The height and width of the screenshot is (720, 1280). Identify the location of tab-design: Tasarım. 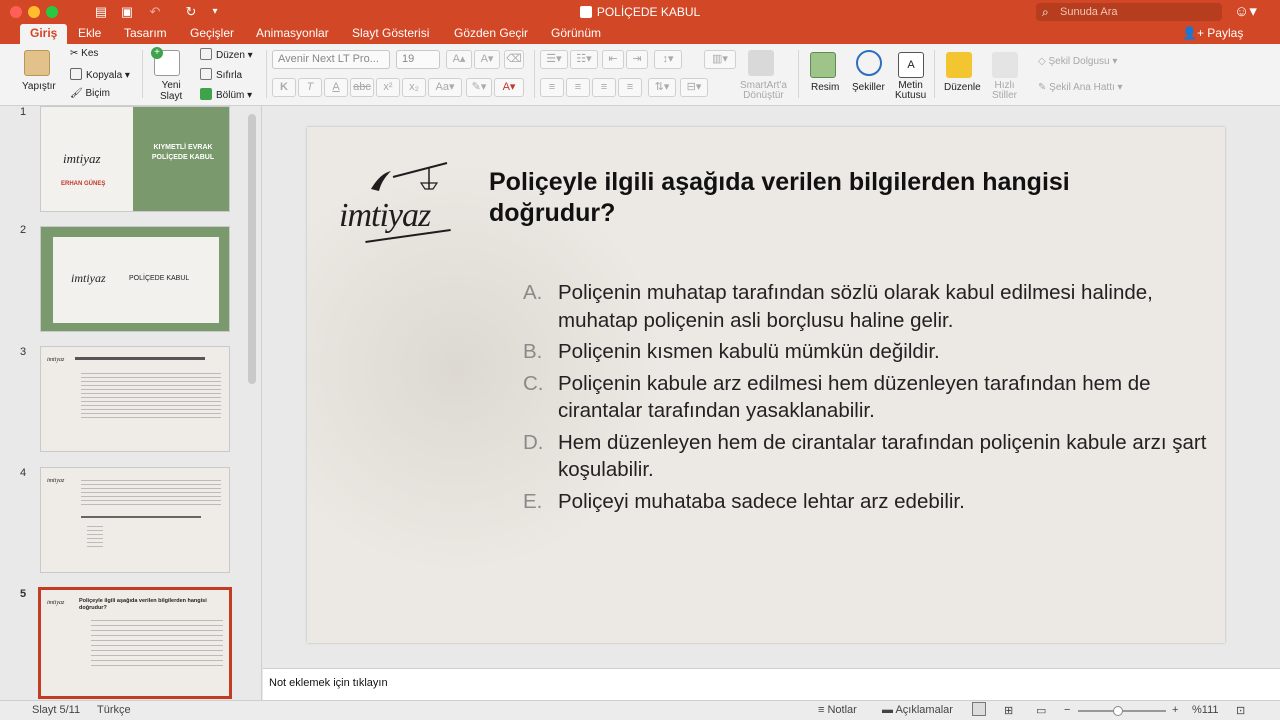
(145, 34).